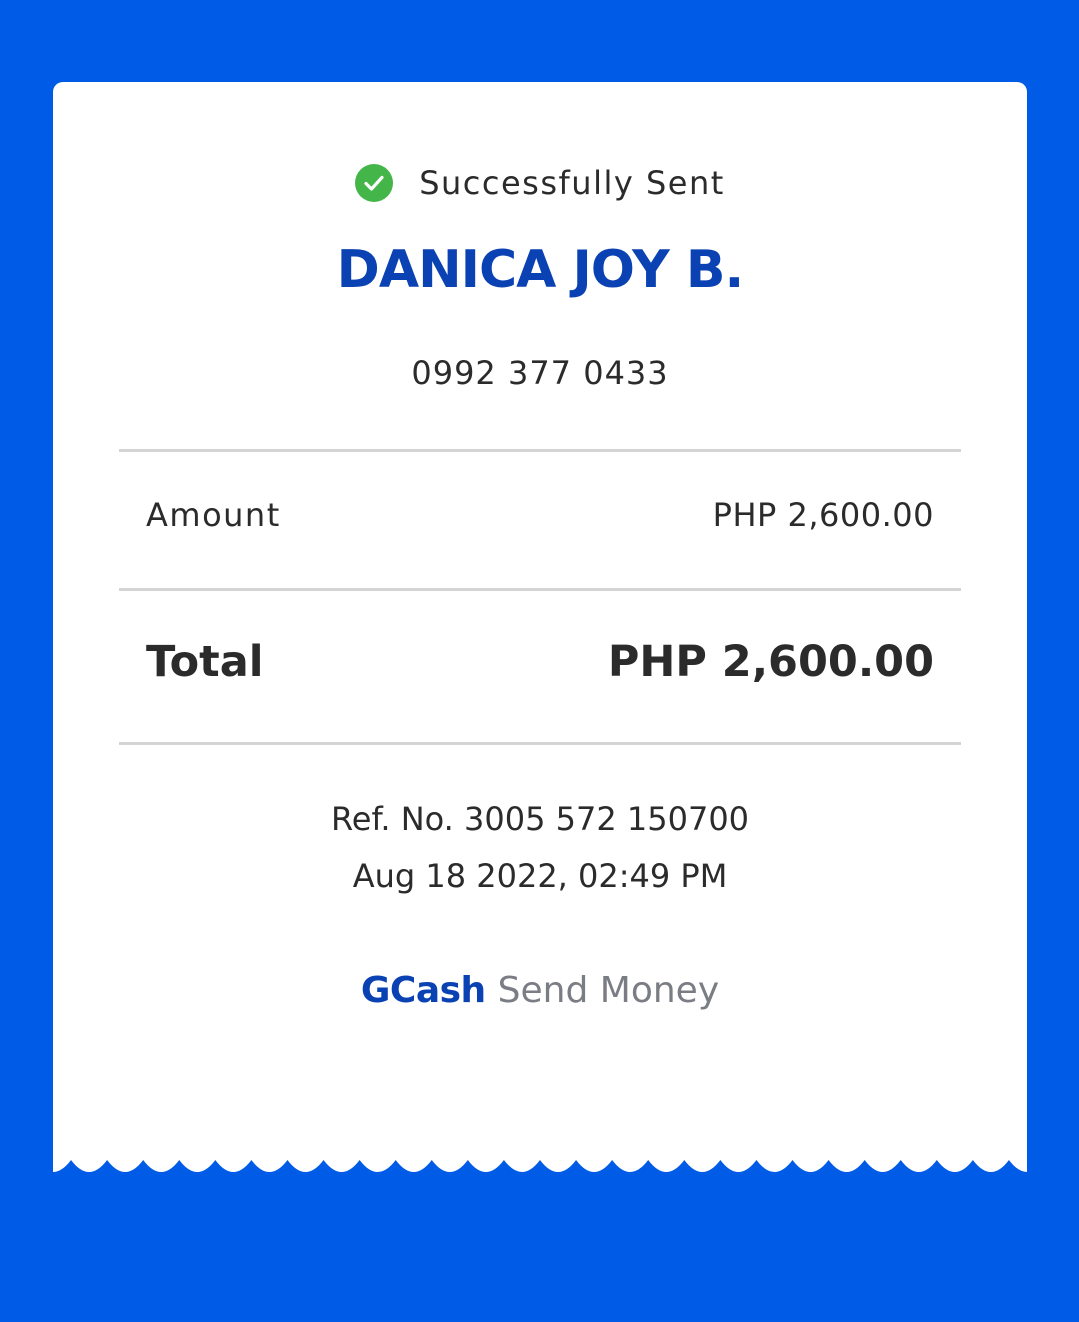 Image resolution: width=1079 pixels, height=1322 pixels. I want to click on reference-number: Ref. No. 3005 572 150700, so click(540, 819).